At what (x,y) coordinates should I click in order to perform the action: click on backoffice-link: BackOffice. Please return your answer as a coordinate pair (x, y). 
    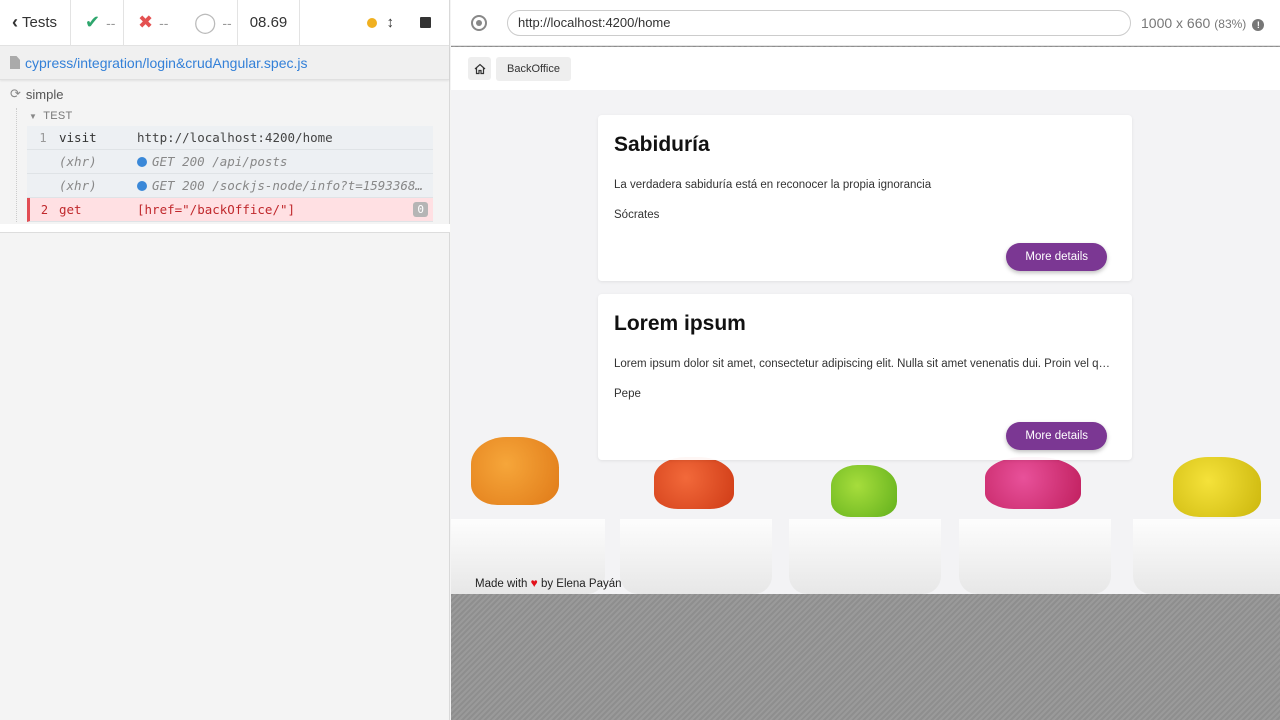
    Looking at the image, I should click on (533, 68).